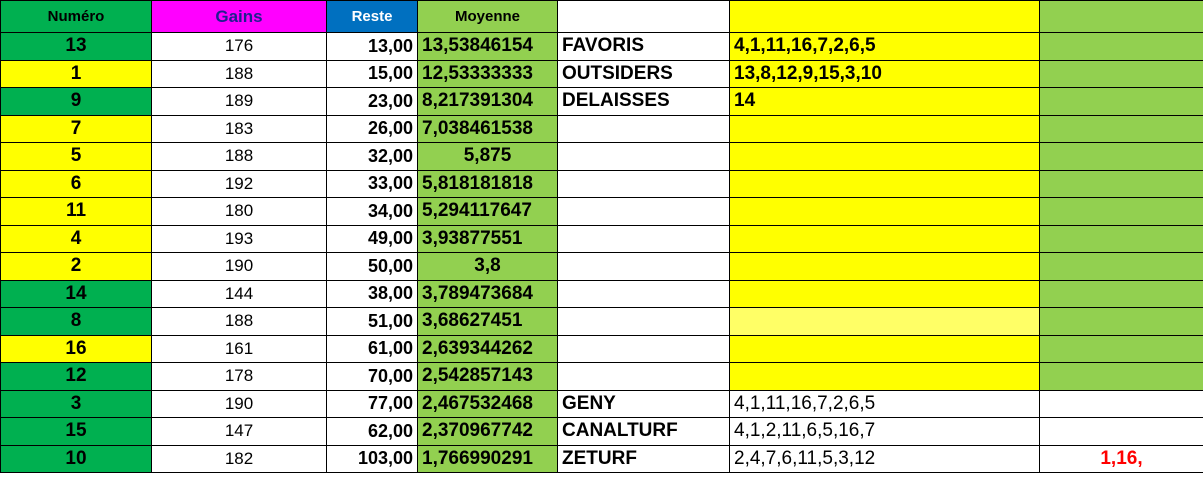 The height and width of the screenshot is (501, 1203). What do you see at coordinates (76, 458) in the screenshot?
I see `cell-numero: 10` at bounding box center [76, 458].